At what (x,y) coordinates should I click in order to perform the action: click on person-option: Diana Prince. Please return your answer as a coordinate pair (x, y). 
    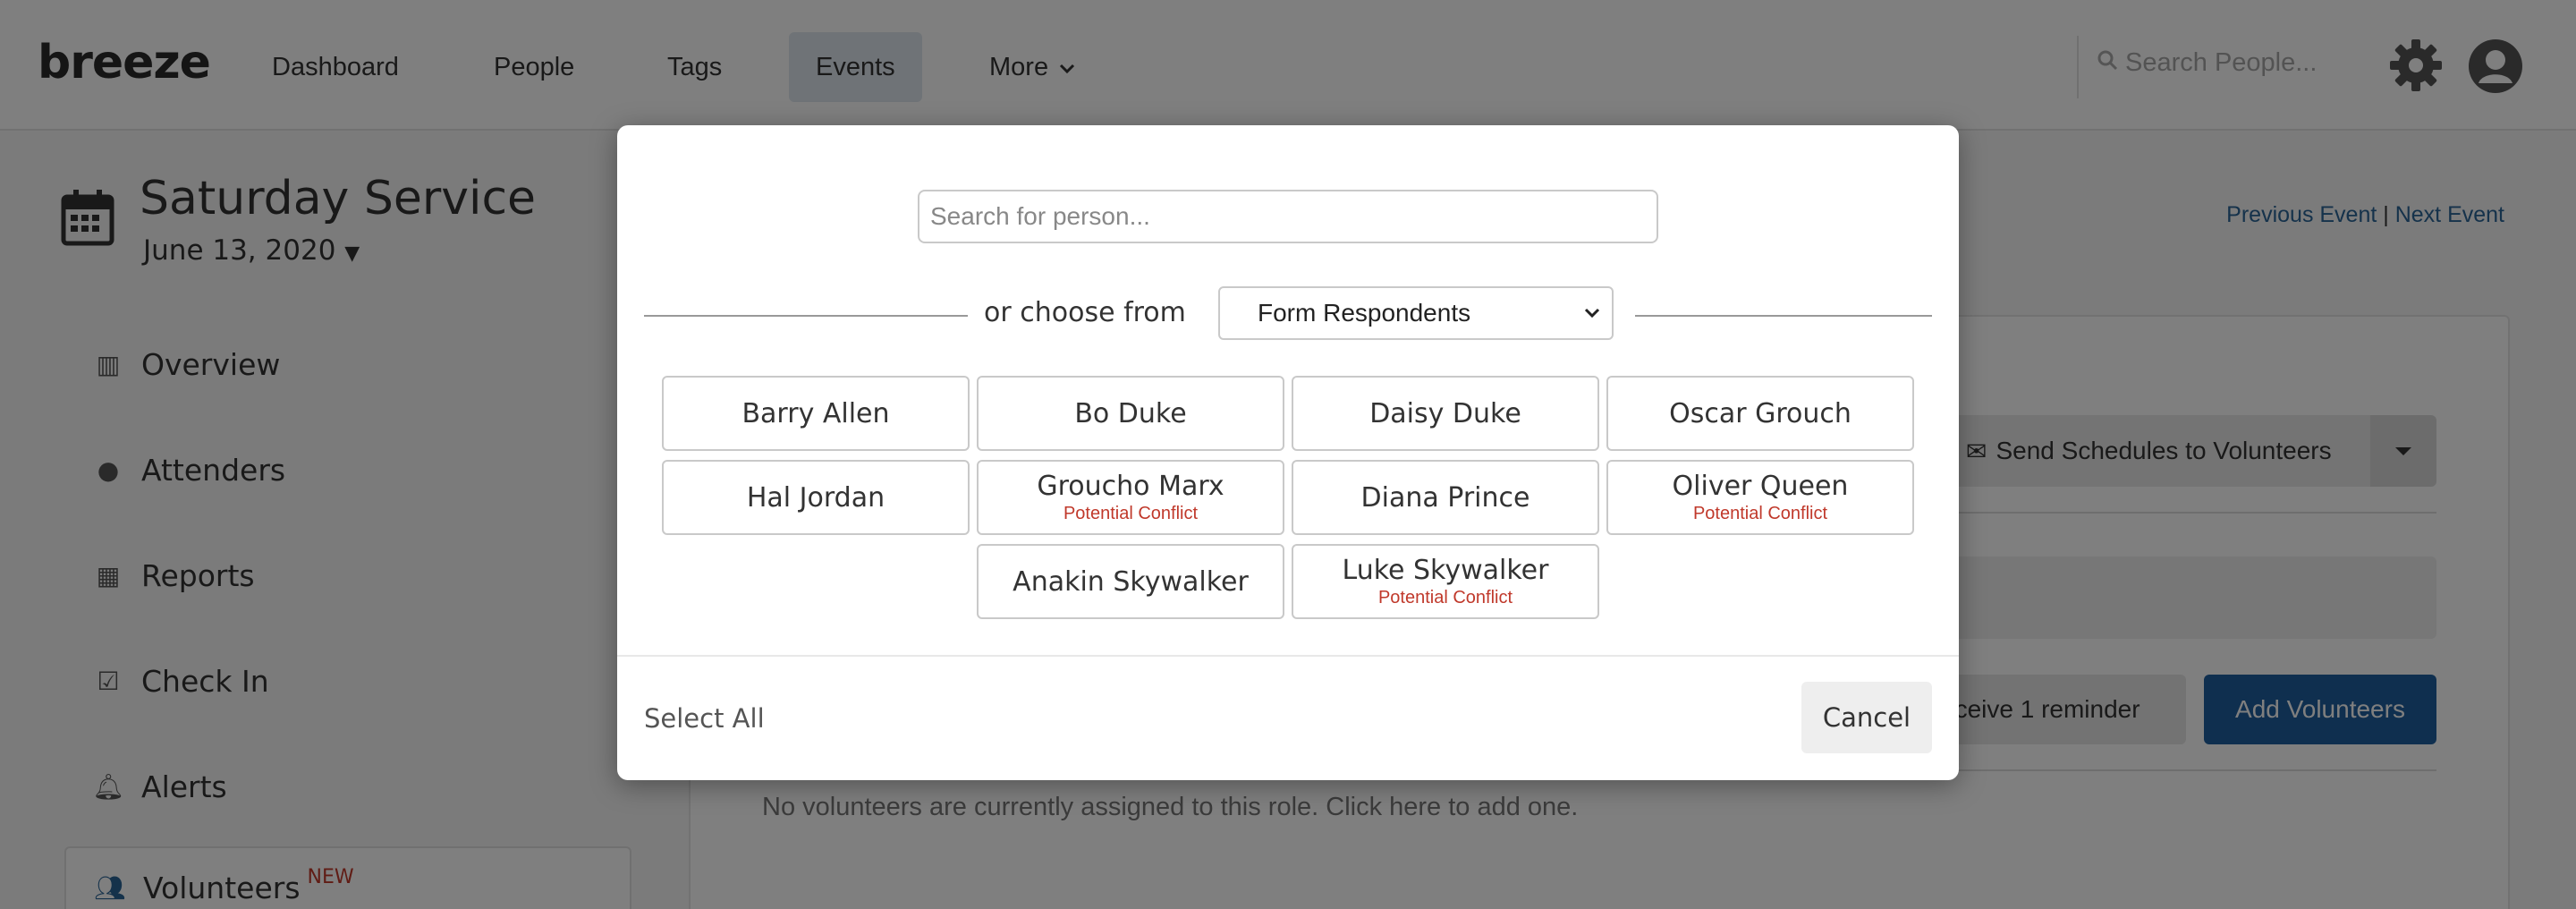
    Looking at the image, I should click on (1445, 497).